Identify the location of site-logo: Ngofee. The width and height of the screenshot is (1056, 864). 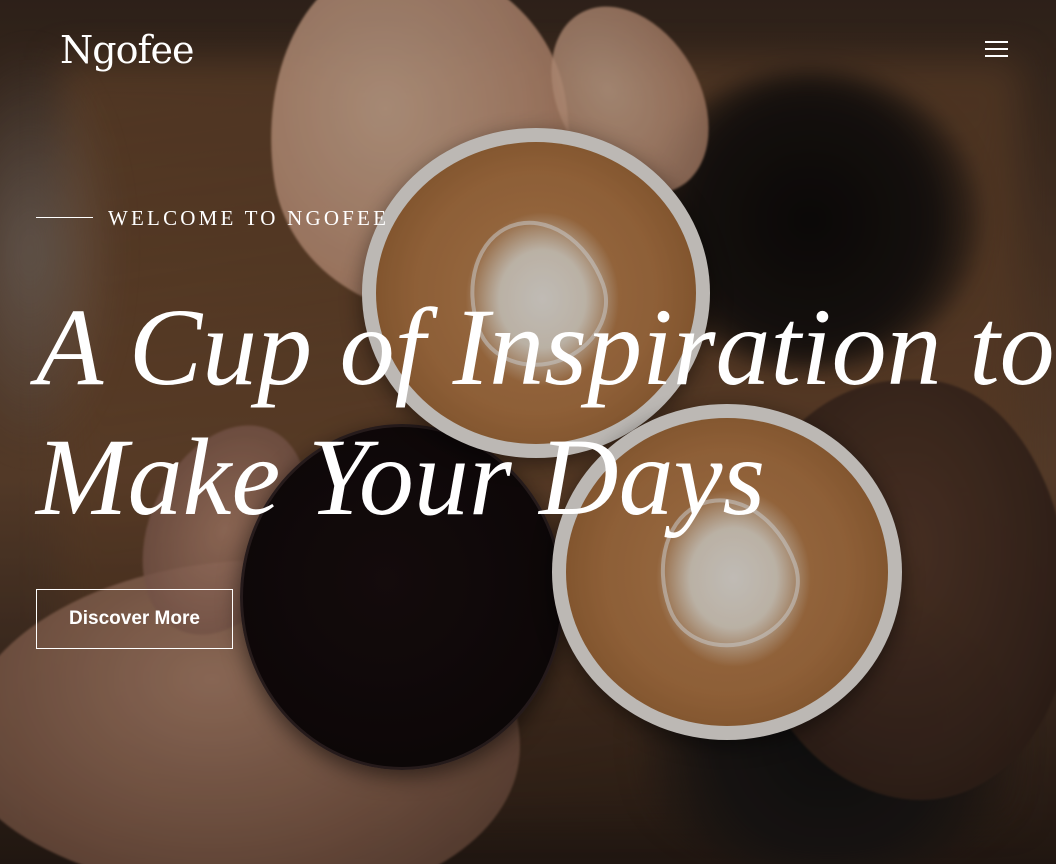
(127, 50).